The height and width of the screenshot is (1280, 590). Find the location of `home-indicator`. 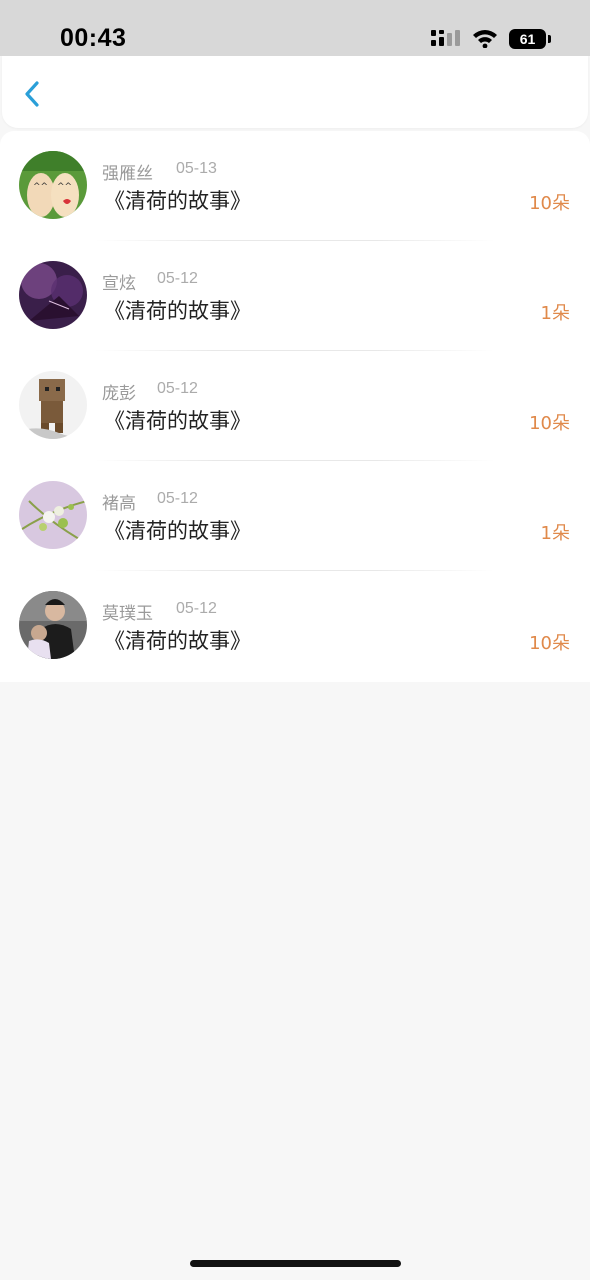

home-indicator is located at coordinates (295, 1263).